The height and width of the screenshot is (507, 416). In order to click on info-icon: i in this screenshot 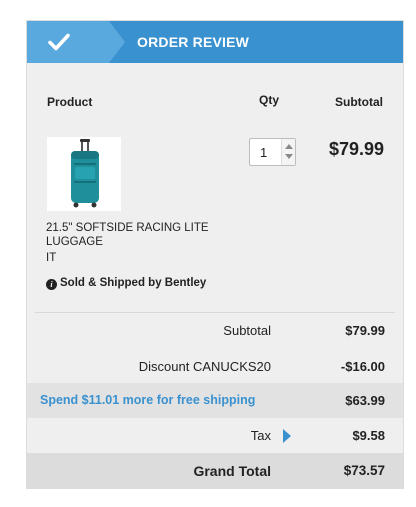, I will do `click(51, 284)`.